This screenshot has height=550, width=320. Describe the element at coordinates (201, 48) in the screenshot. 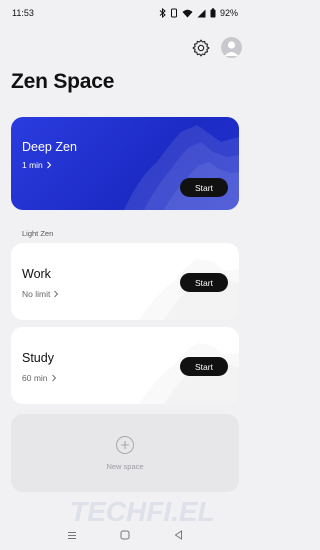

I see `gear-icon` at that location.